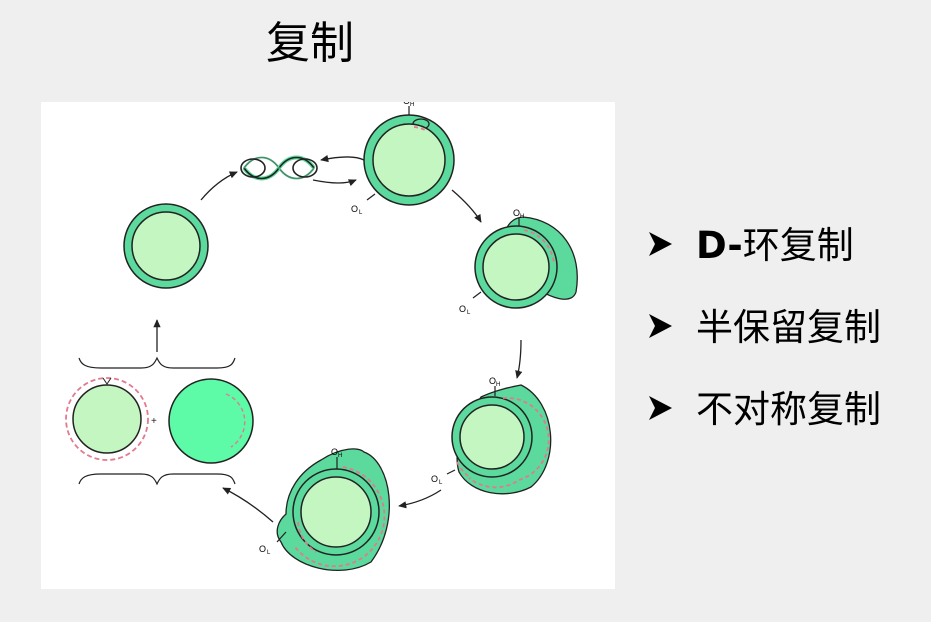 The image size is (931, 622). What do you see at coordinates (334, 183) in the screenshot?
I see `arrow-circle-to-coil` at bounding box center [334, 183].